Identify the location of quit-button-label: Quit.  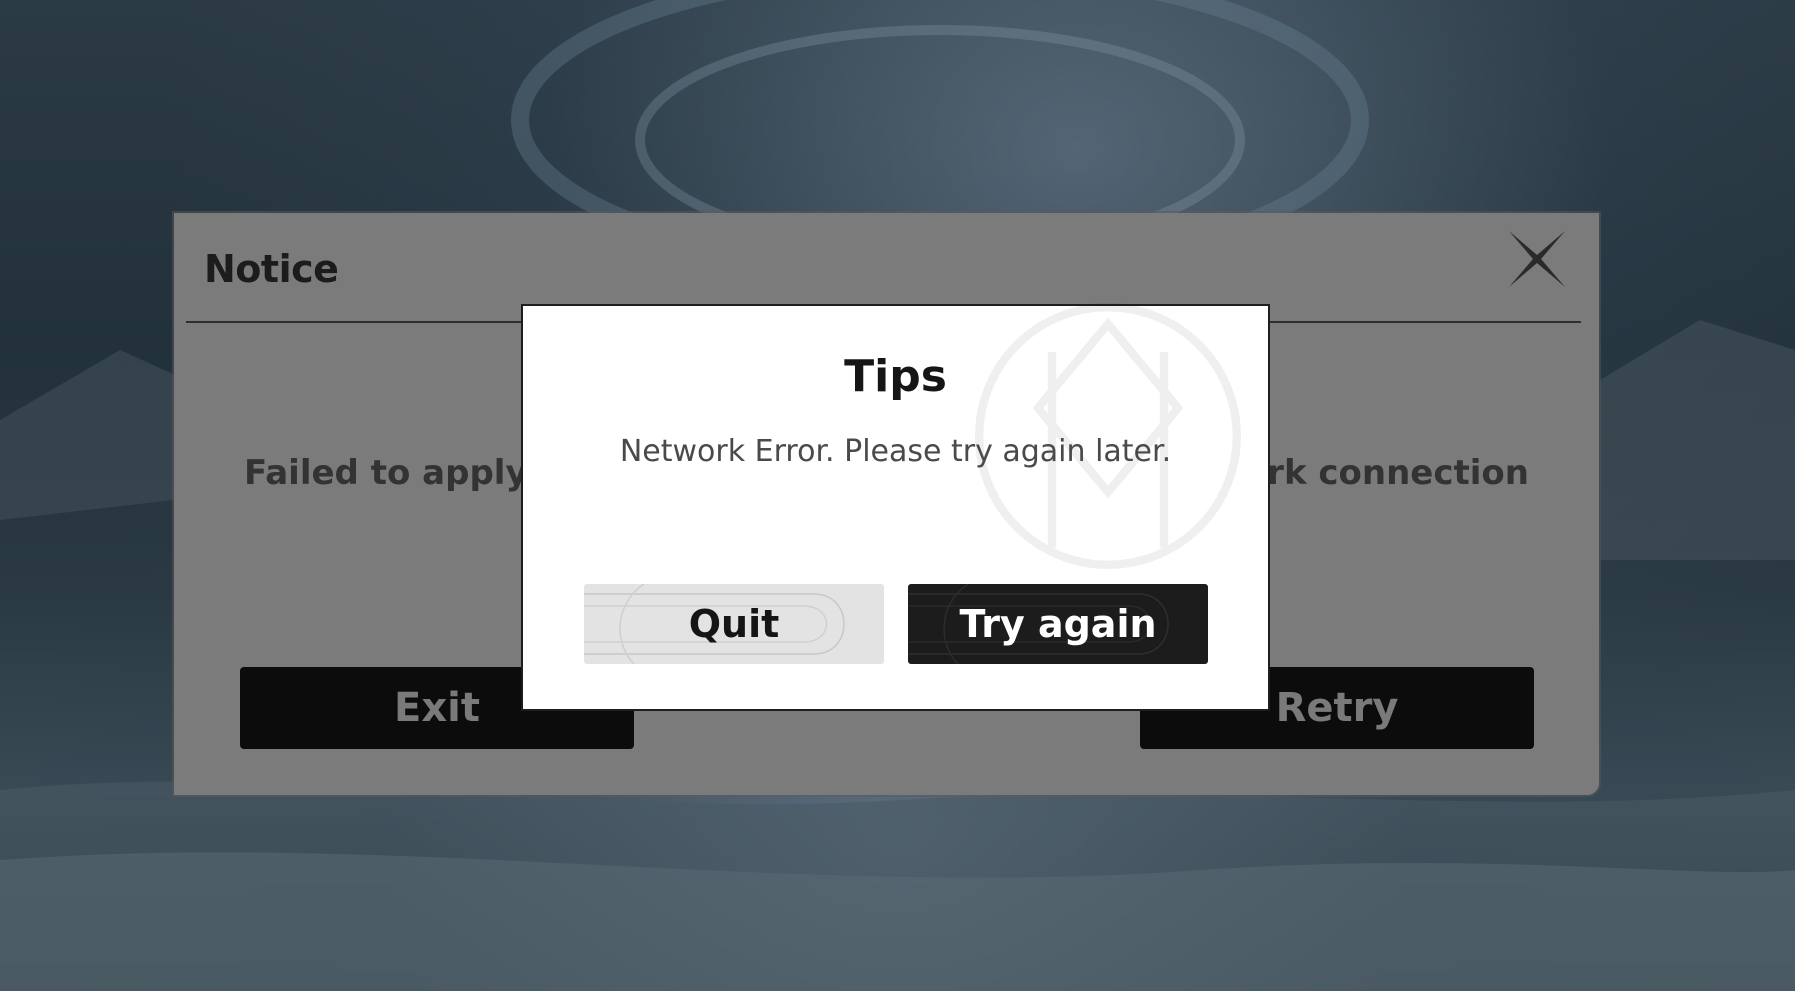
(734, 624).